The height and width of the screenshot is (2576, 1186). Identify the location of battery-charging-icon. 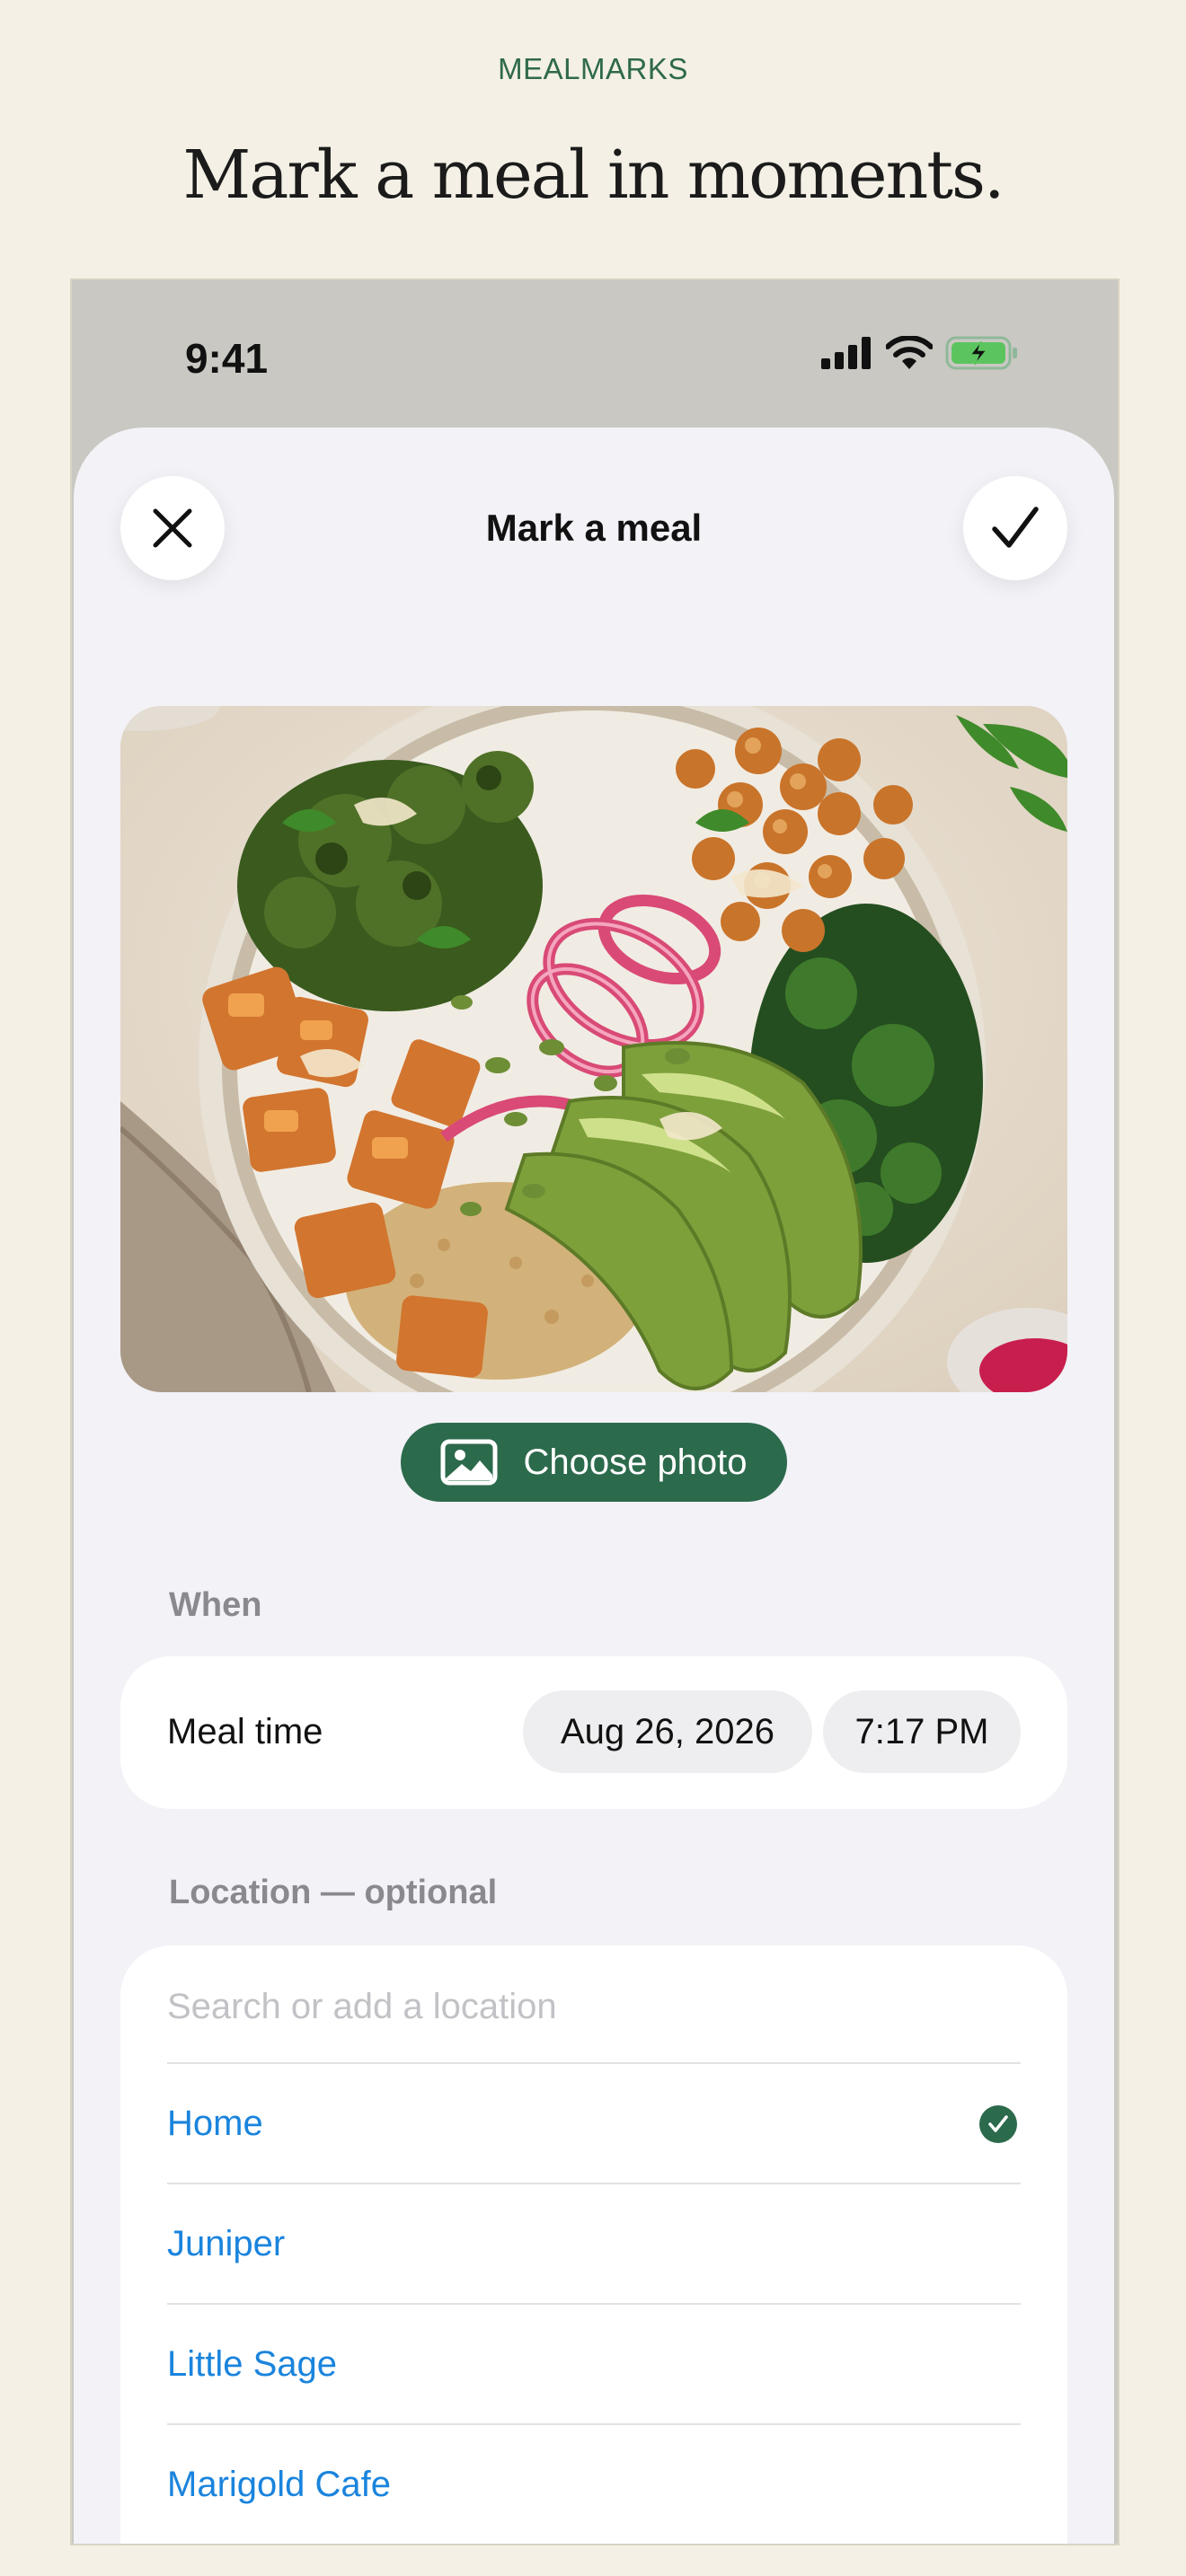
(981, 353).